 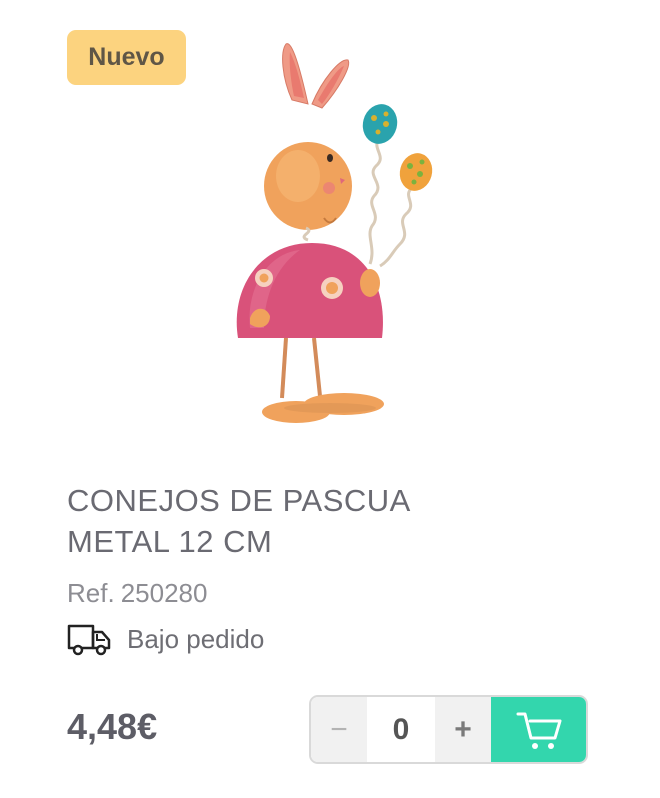 I want to click on ref-label: Ref., so click(x=91, y=593).